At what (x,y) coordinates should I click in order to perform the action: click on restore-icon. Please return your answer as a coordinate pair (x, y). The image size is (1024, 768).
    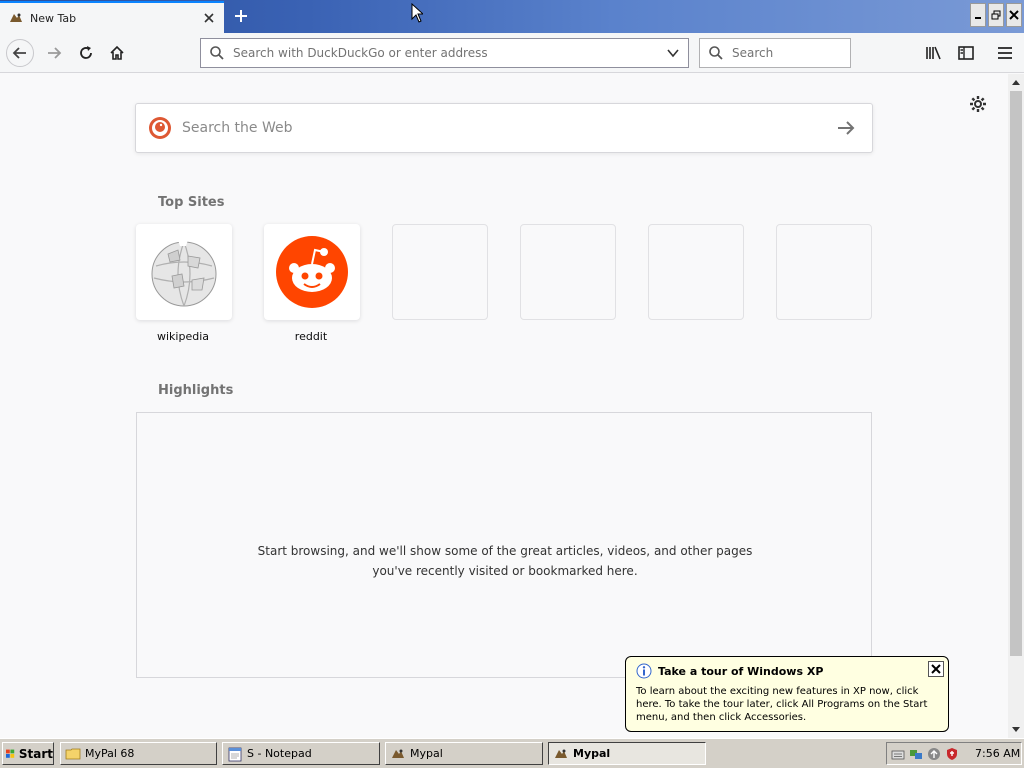
    Looking at the image, I should click on (996, 15).